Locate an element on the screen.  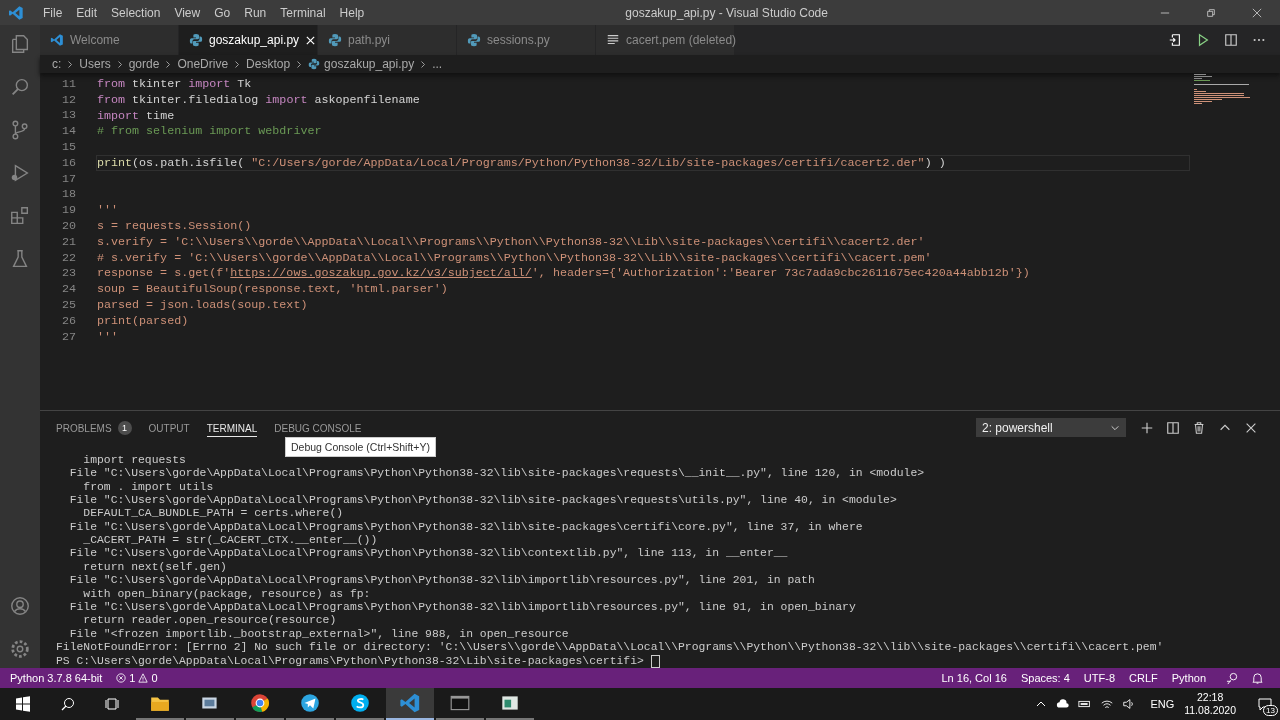
code-line: from tkinter.filedialog import askopenfilename is located at coordinates (258, 99).